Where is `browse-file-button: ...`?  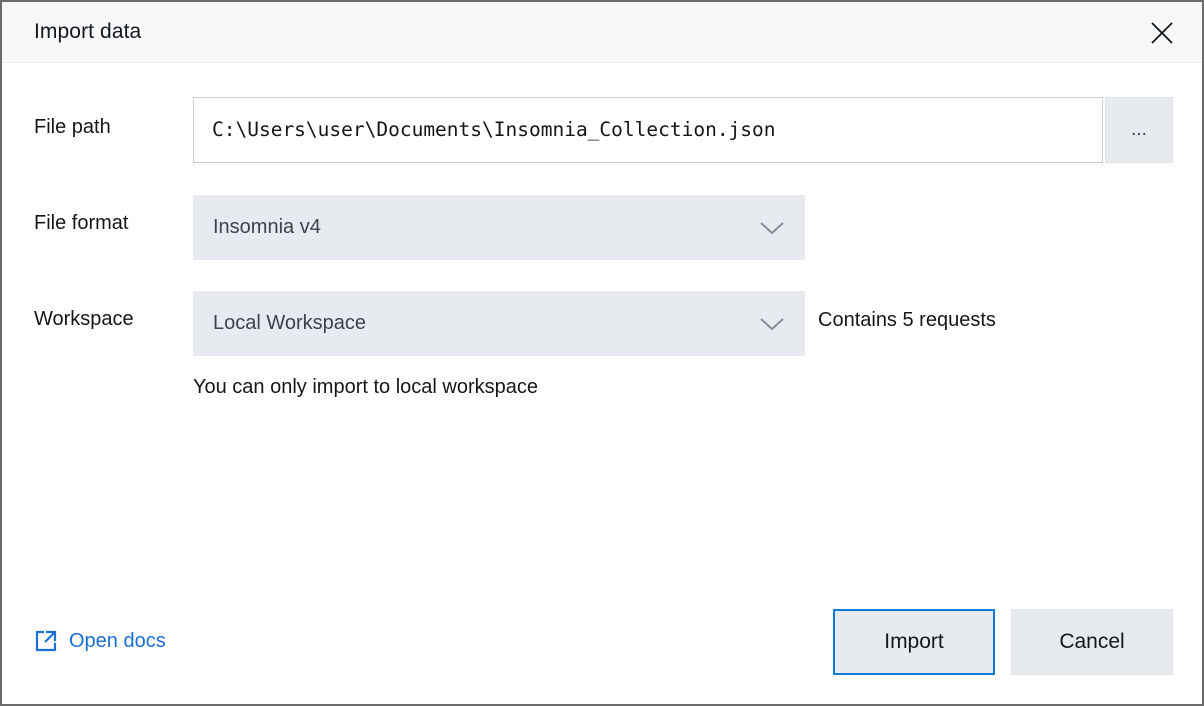
browse-file-button: ... is located at coordinates (1139, 130).